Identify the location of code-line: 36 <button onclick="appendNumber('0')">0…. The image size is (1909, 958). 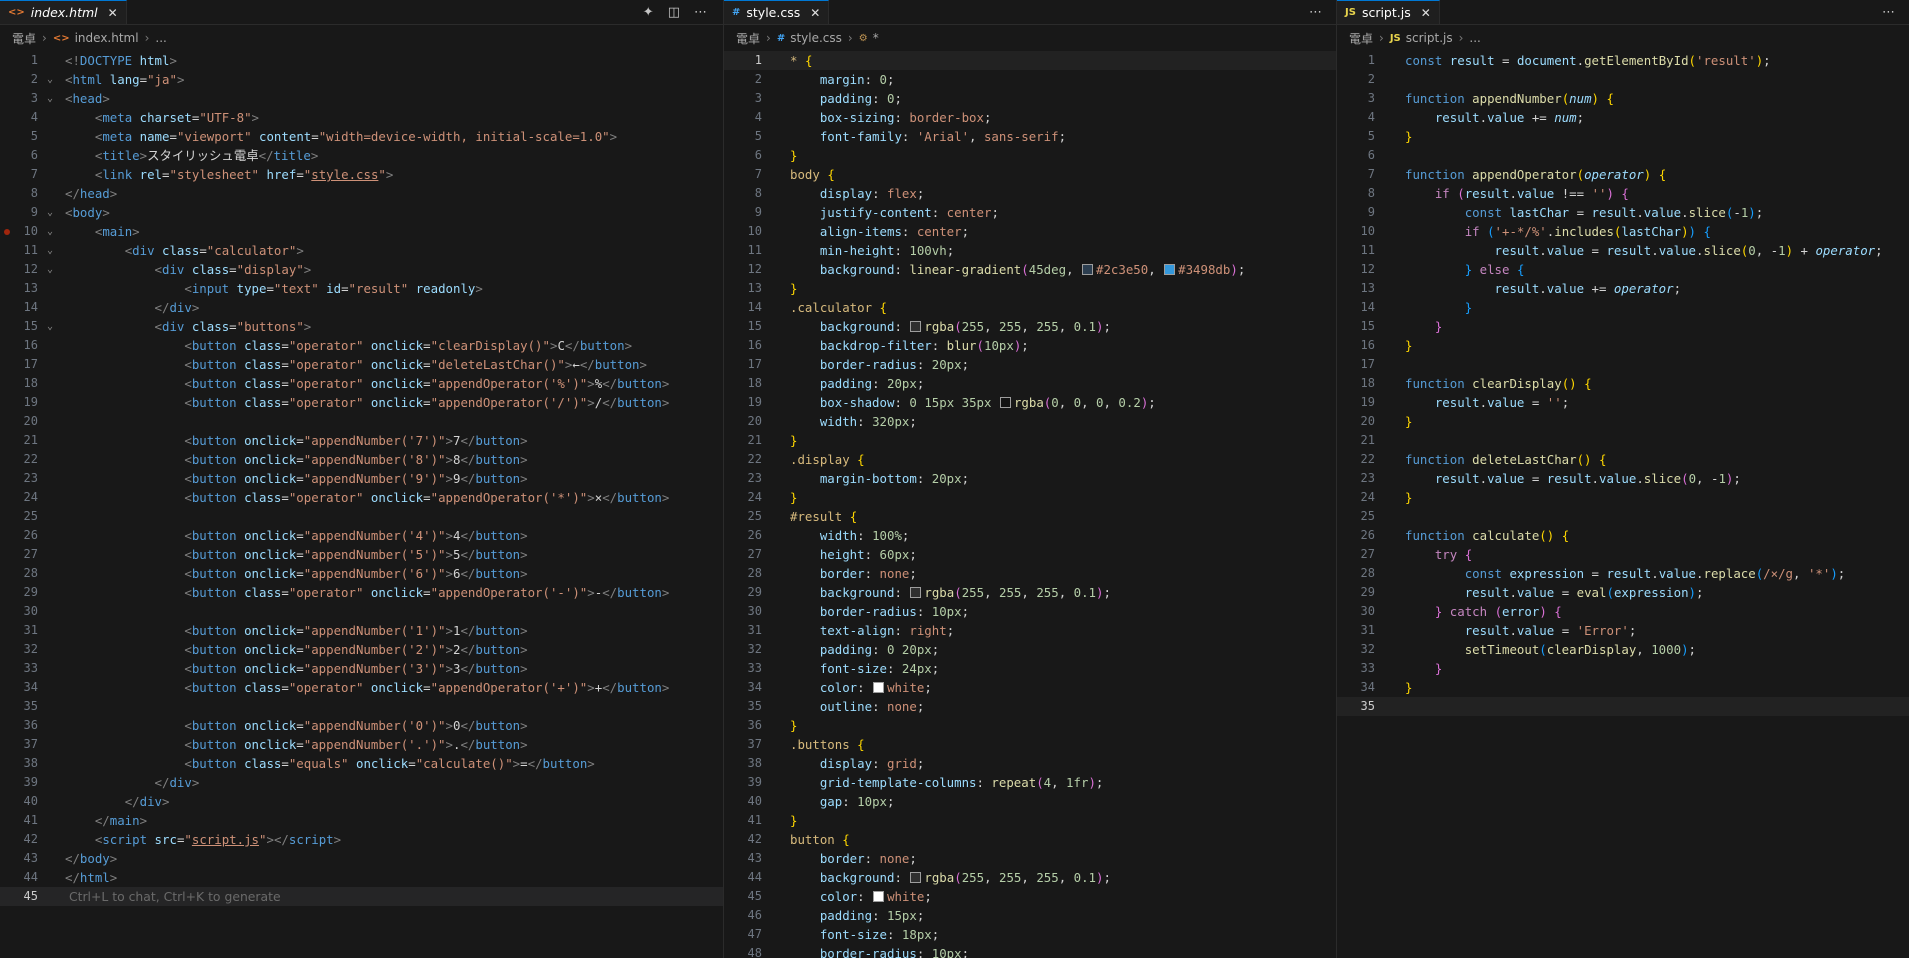
(361, 725).